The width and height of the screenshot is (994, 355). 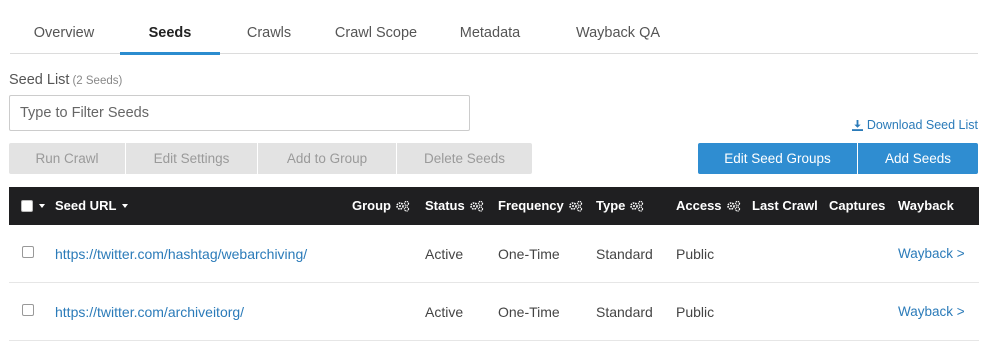 What do you see at coordinates (269, 27) in the screenshot?
I see `tab-crawls: Crawls` at bounding box center [269, 27].